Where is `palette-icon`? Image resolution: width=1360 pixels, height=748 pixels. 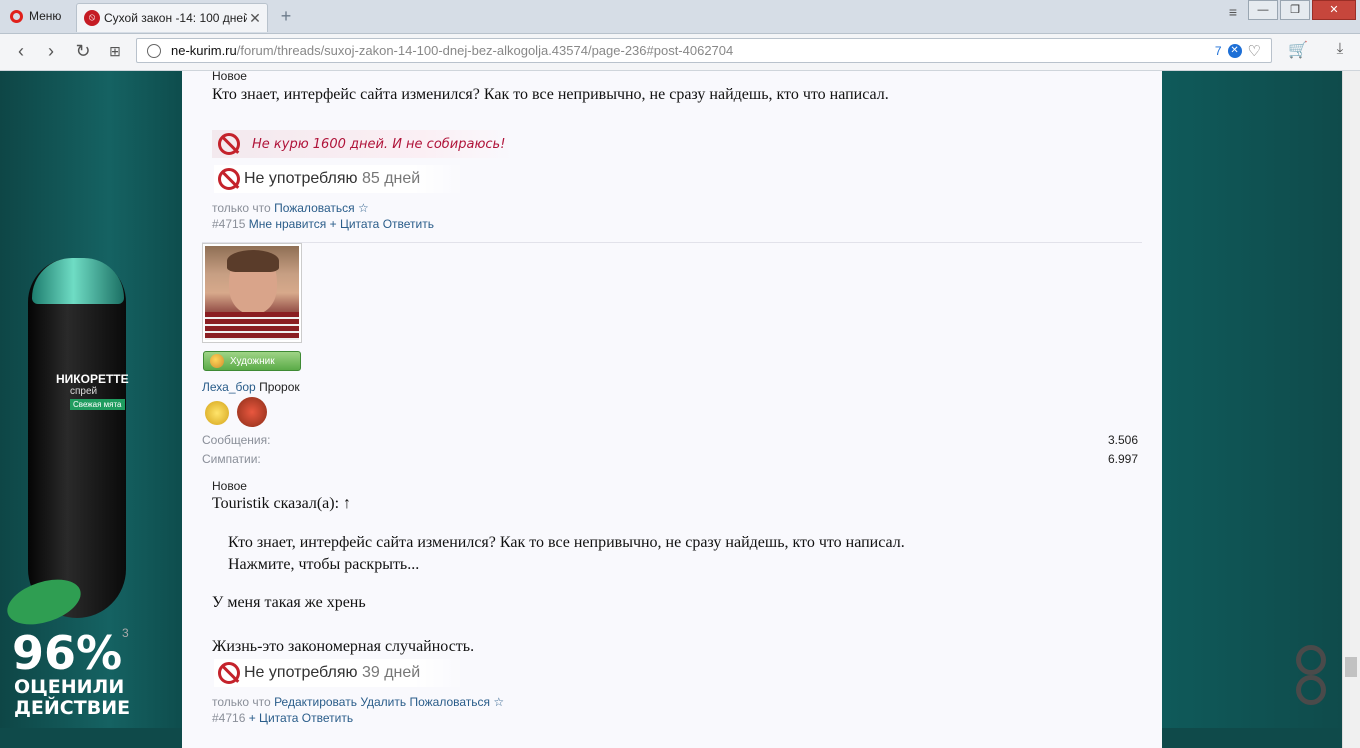 palette-icon is located at coordinates (217, 361).